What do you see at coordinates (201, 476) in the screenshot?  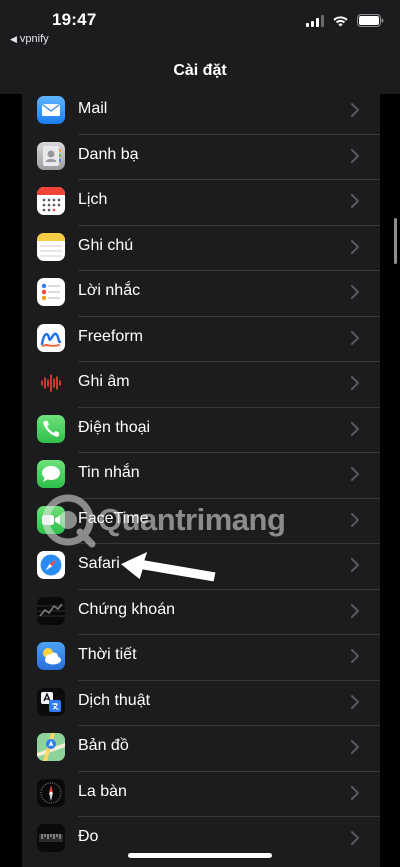 I see `settings-row-messages: Tin nhắn` at bounding box center [201, 476].